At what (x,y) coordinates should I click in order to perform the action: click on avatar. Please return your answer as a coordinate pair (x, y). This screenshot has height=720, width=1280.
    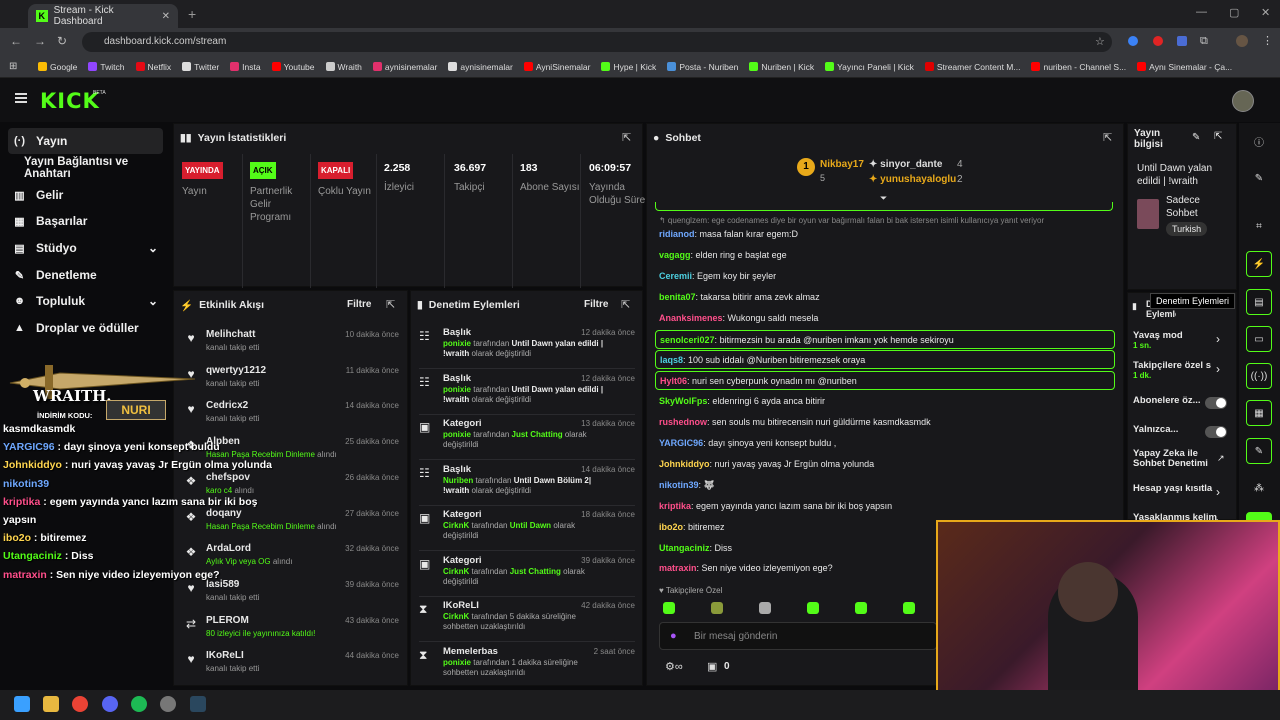
    Looking at the image, I should click on (1243, 101).